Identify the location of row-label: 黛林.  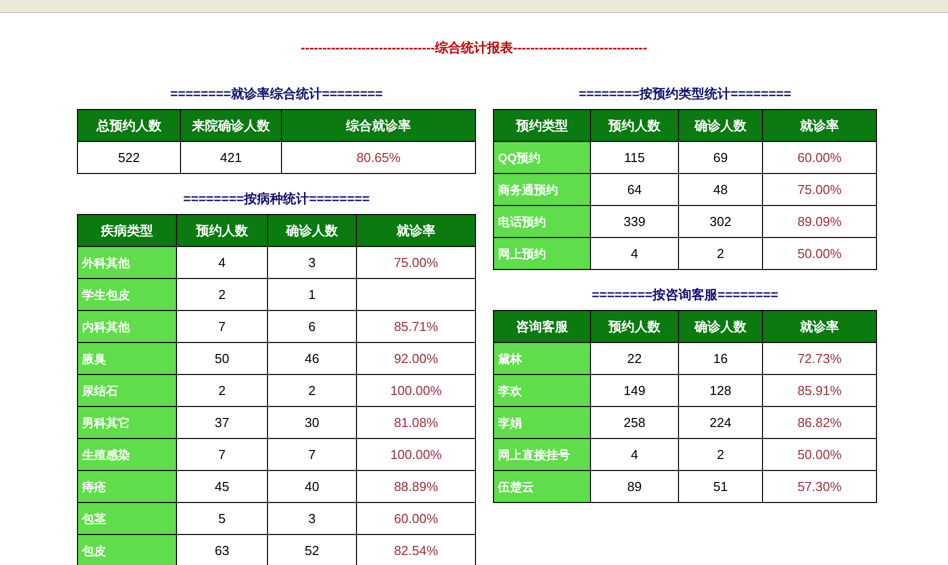
(542, 358).